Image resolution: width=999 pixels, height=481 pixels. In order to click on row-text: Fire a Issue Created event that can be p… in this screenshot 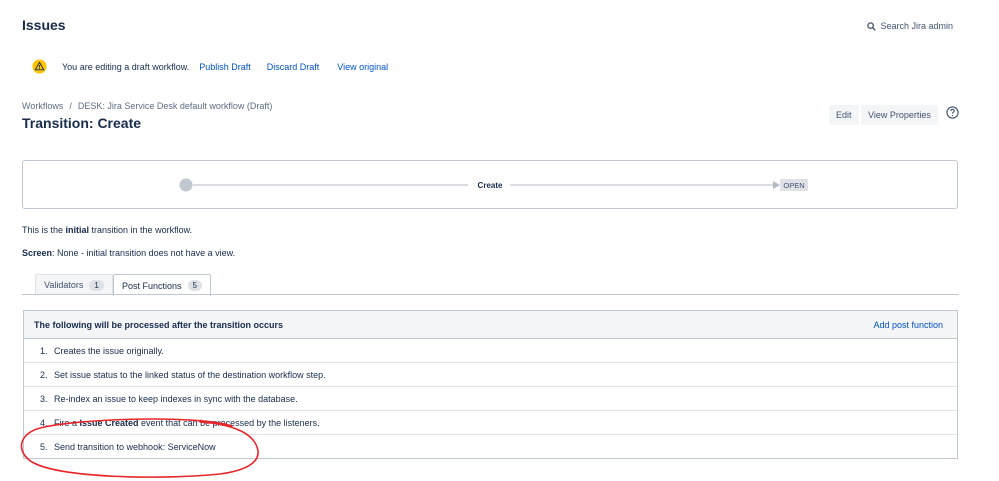, I will do `click(187, 423)`.